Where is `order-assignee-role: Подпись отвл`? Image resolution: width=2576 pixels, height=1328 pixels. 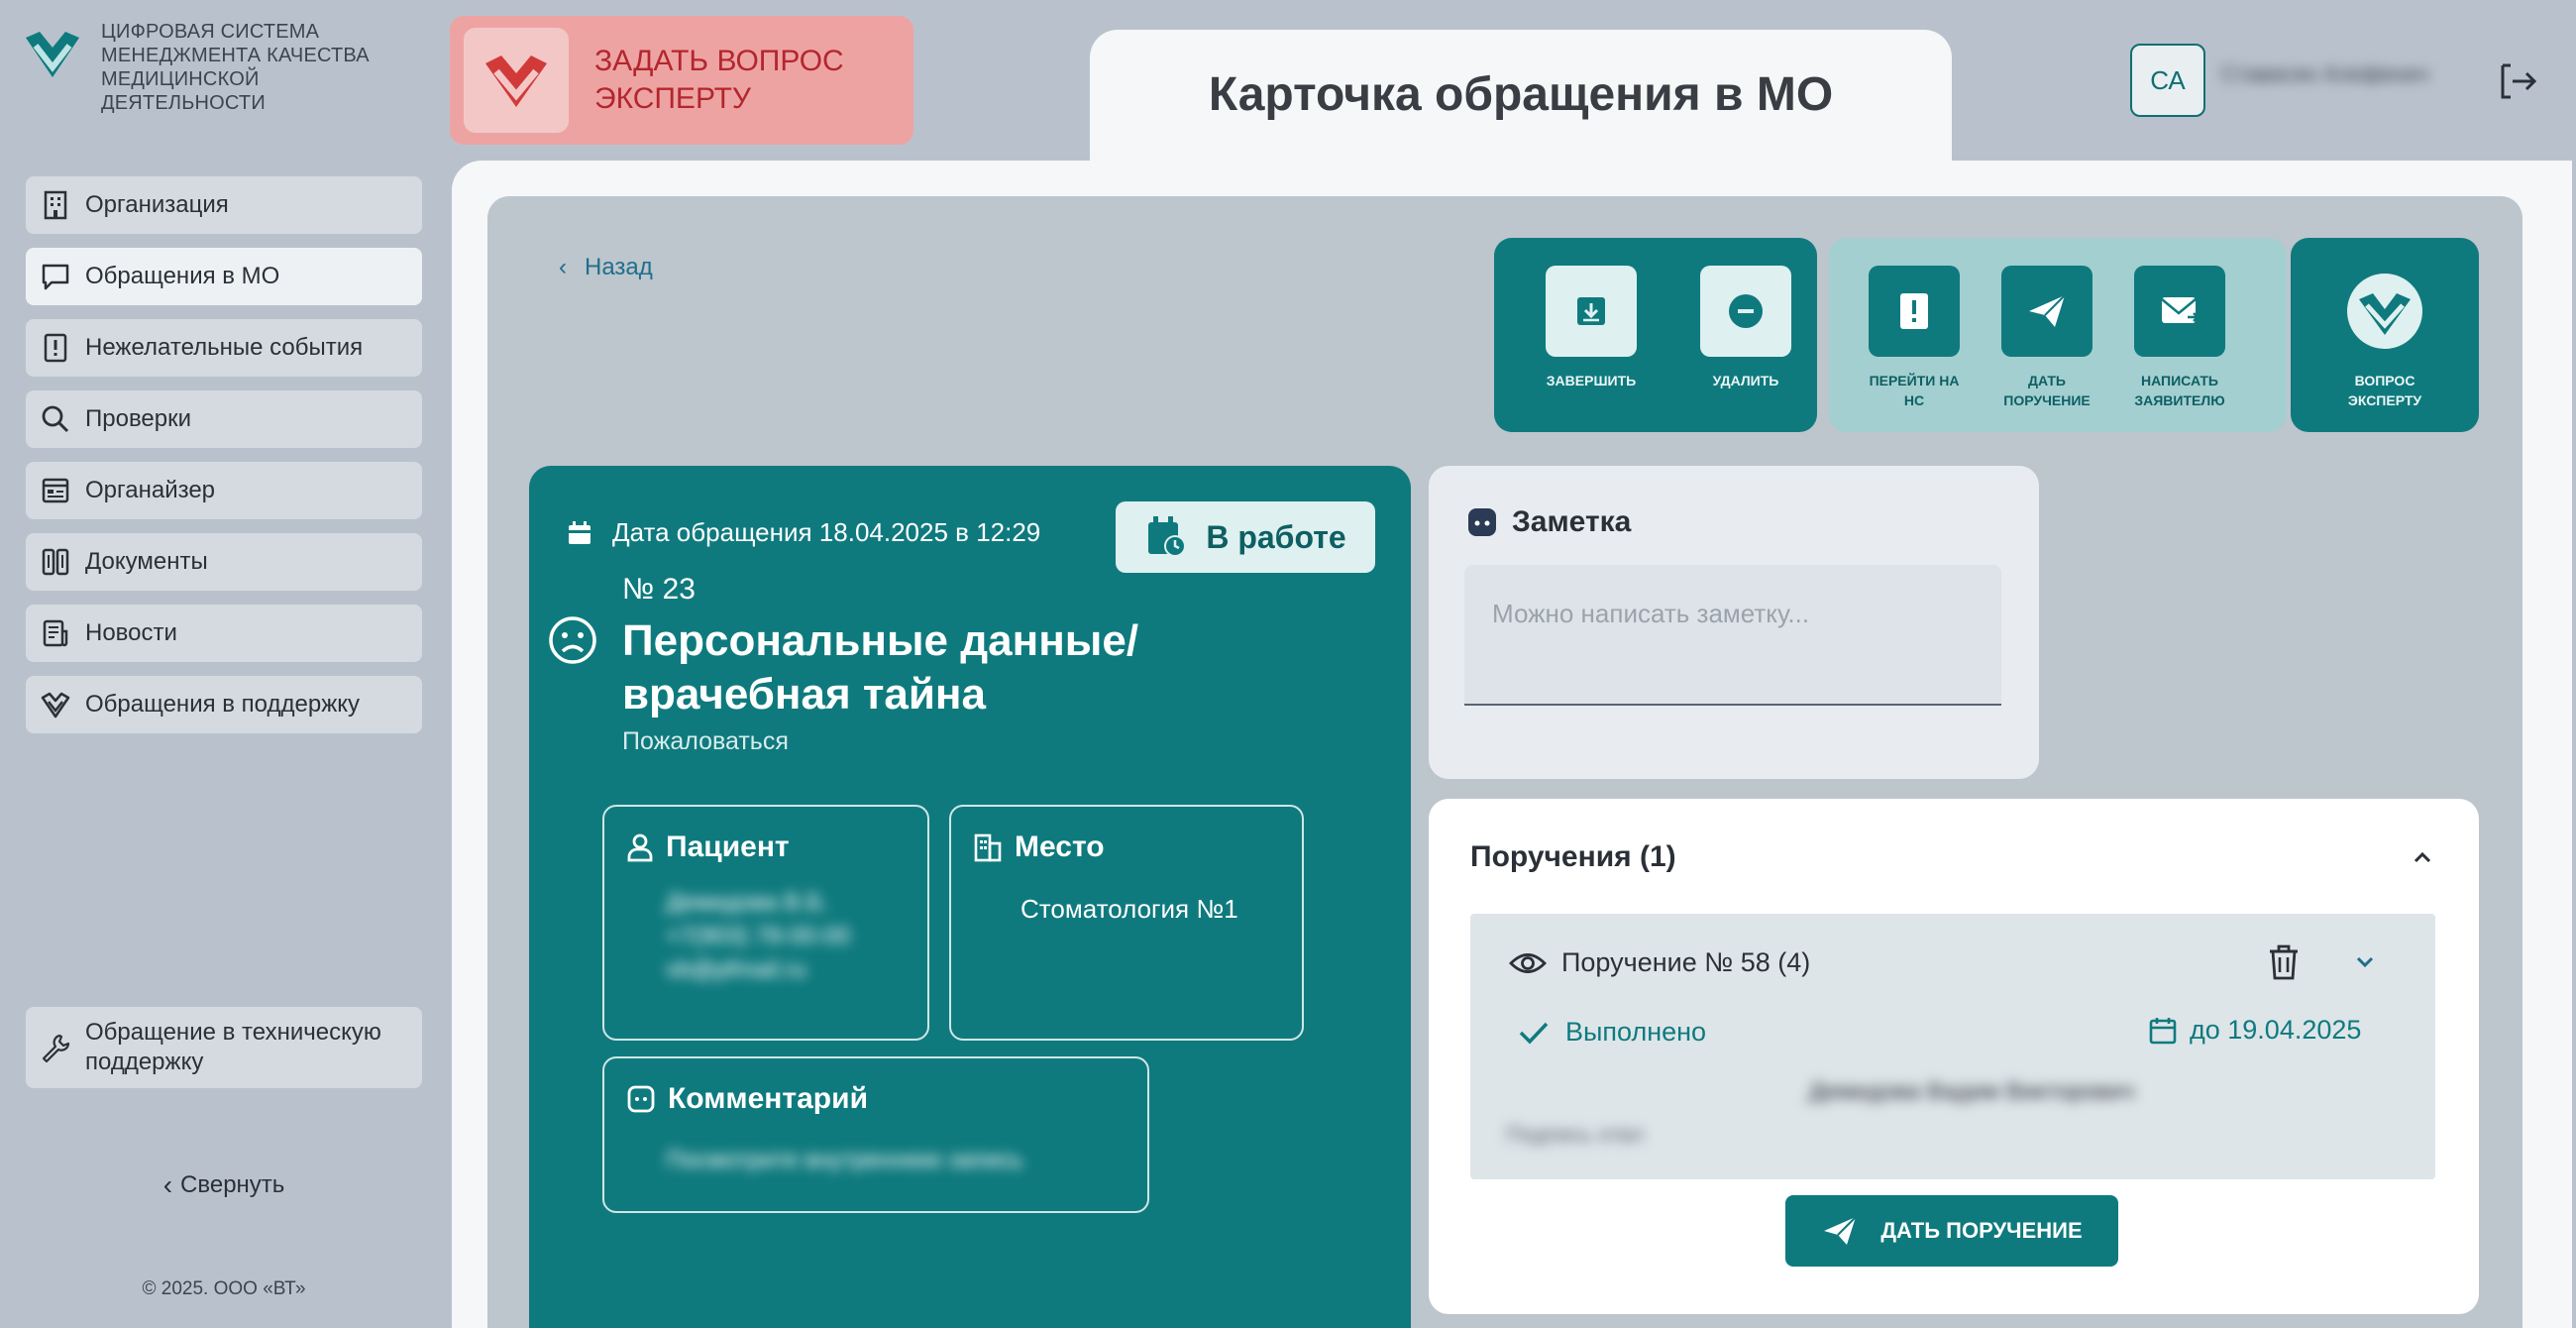
order-assignee-role: Подпись отвл is located at coordinates (1575, 1134).